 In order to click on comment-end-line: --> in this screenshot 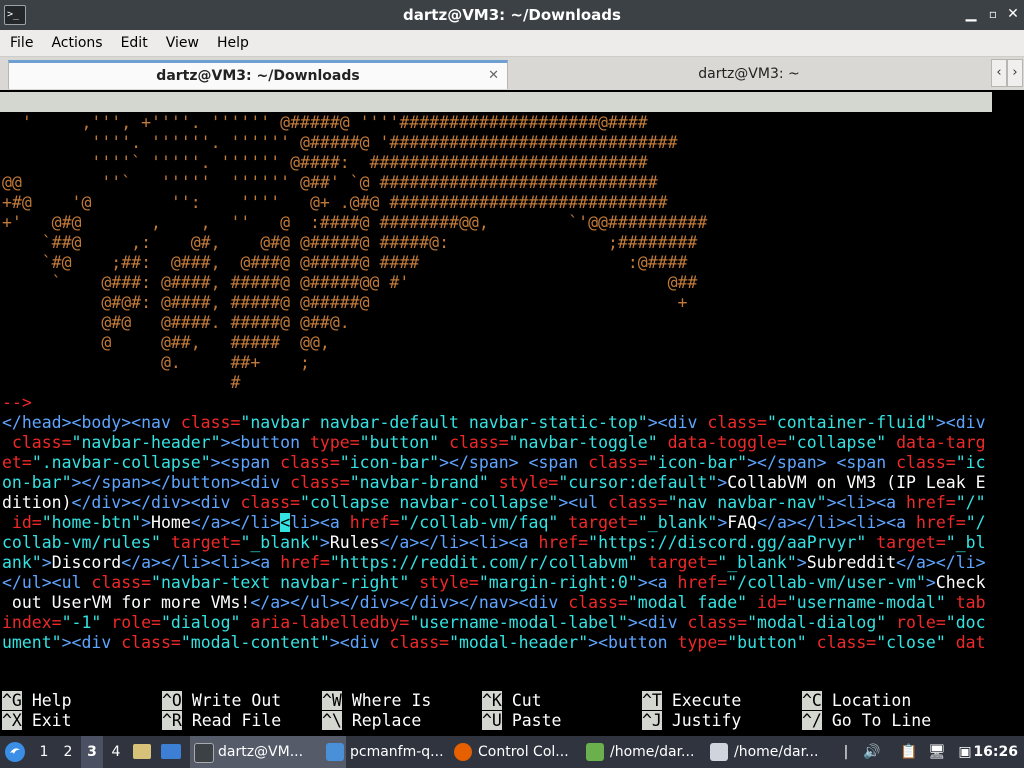, I will do `click(17, 402)`.